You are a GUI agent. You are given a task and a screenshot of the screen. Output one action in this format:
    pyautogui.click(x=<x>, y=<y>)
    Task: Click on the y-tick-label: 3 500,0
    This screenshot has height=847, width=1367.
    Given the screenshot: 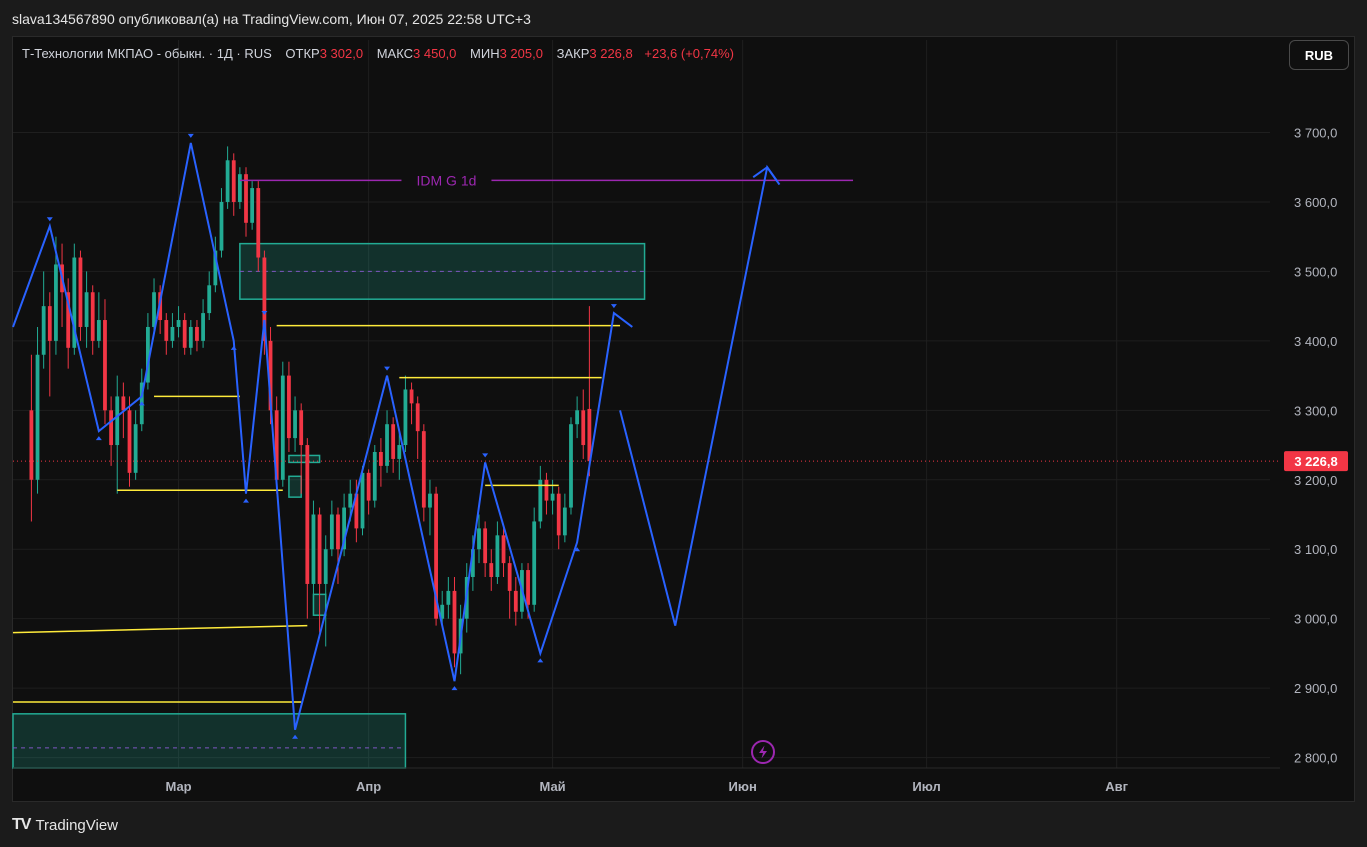 What is the action you would take?
    pyautogui.click(x=1315, y=271)
    